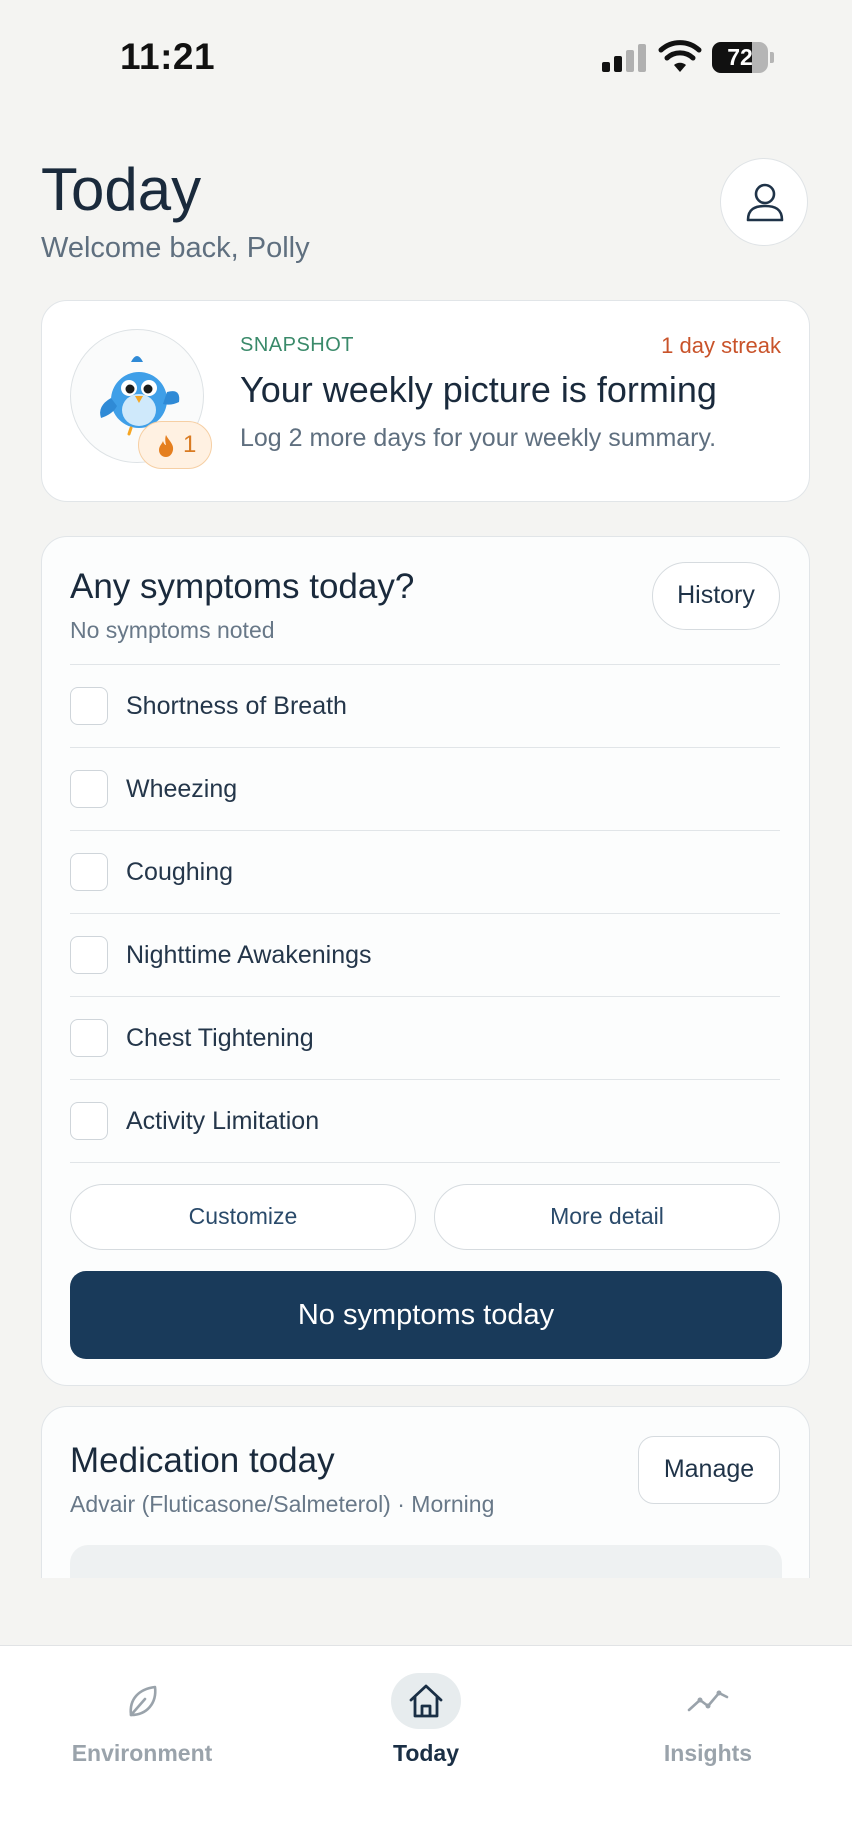 Image resolution: width=852 pixels, height=1847 pixels. Describe the element at coordinates (121, 189) in the screenshot. I see `page-title: Today` at that location.